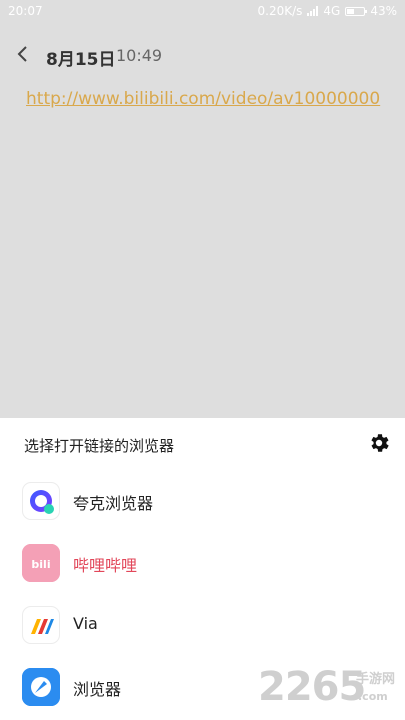 Image resolution: width=405 pixels, height=720 pixels. Describe the element at coordinates (105, 565) in the screenshot. I see `browser-option-label: 哔哩哔哩` at that location.